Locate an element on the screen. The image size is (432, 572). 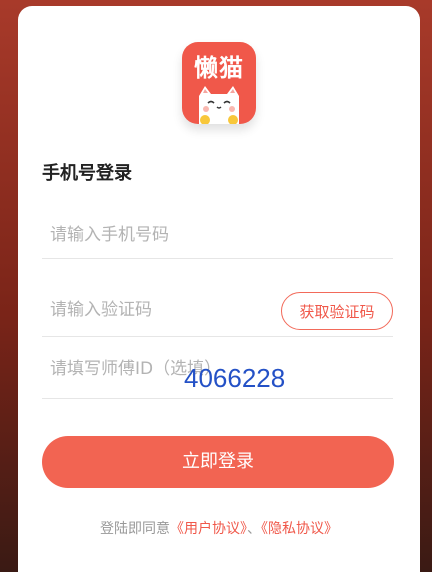
phone-field is located at coordinates (217, 236).